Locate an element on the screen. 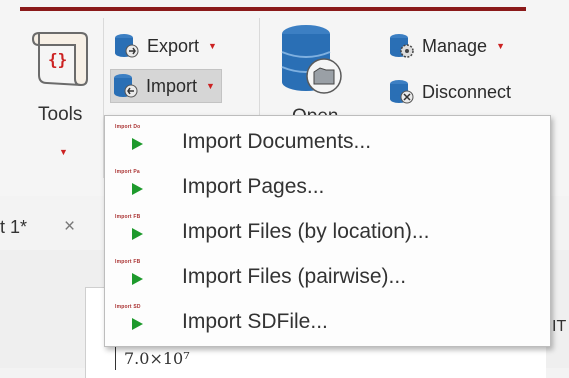 This screenshot has width=569, height=378. database-manage-icon is located at coordinates (402, 46).